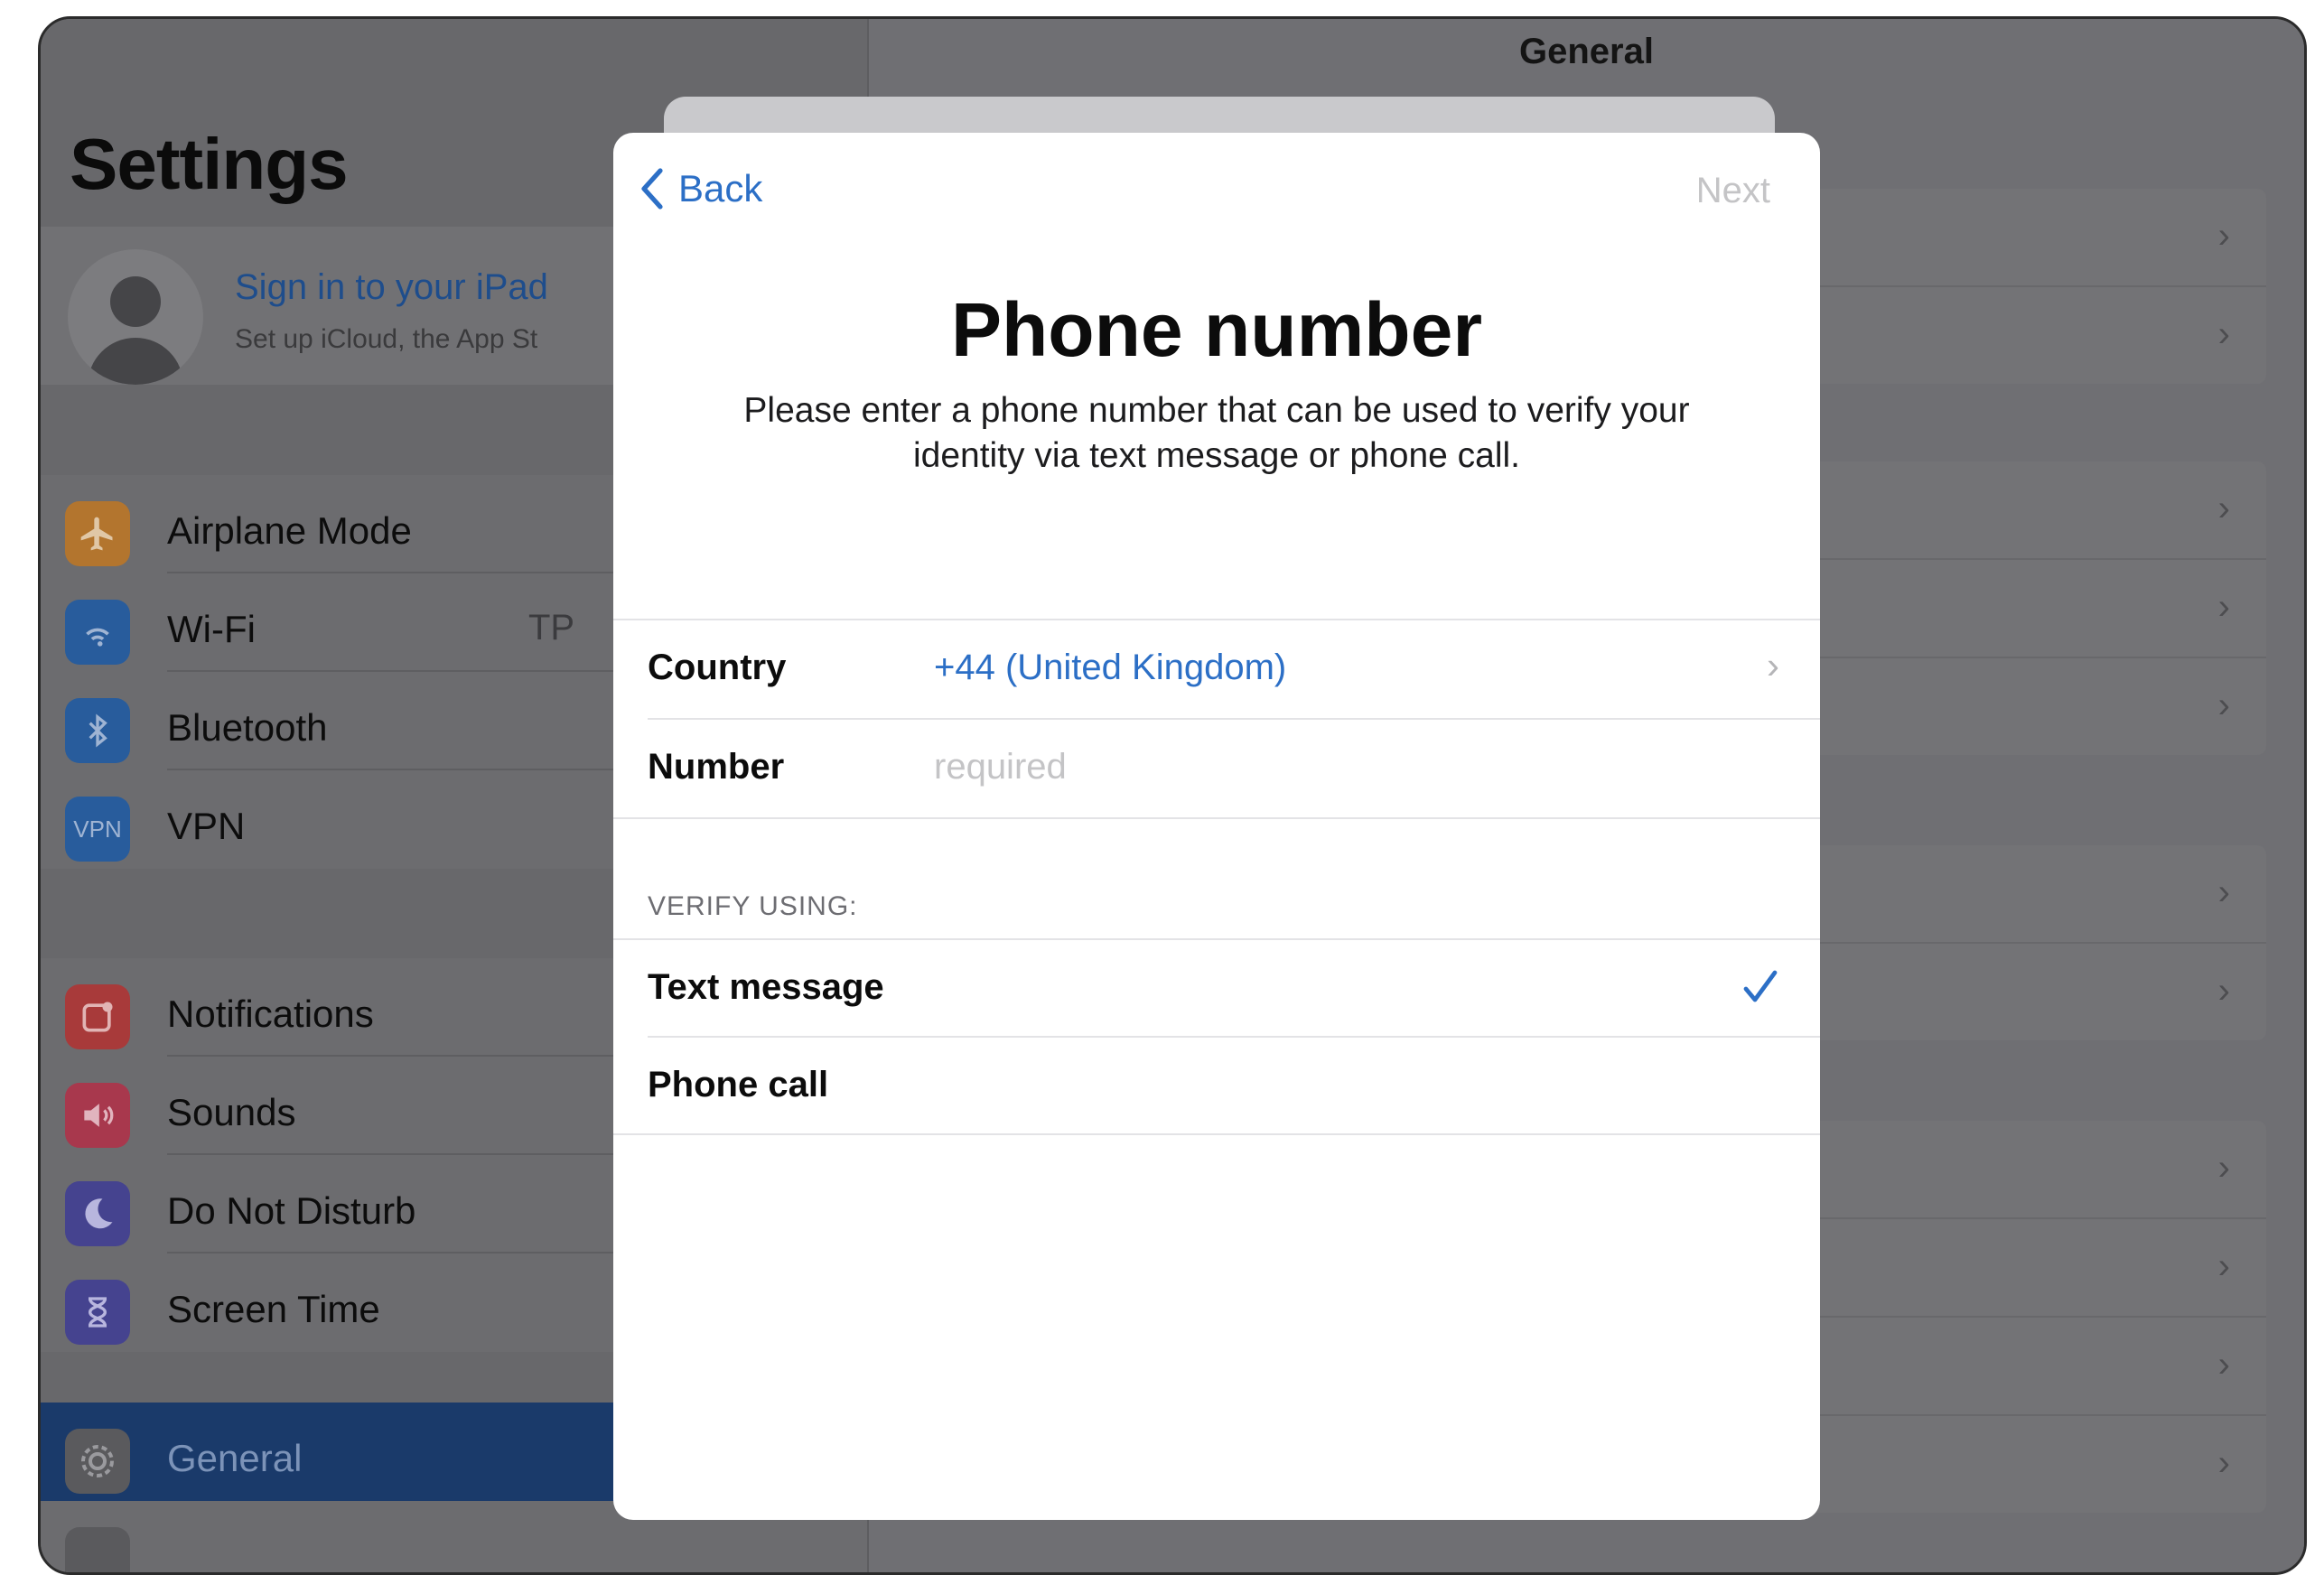  What do you see at coordinates (211, 629) in the screenshot?
I see `sidebar-item-label: Wi-Fi` at bounding box center [211, 629].